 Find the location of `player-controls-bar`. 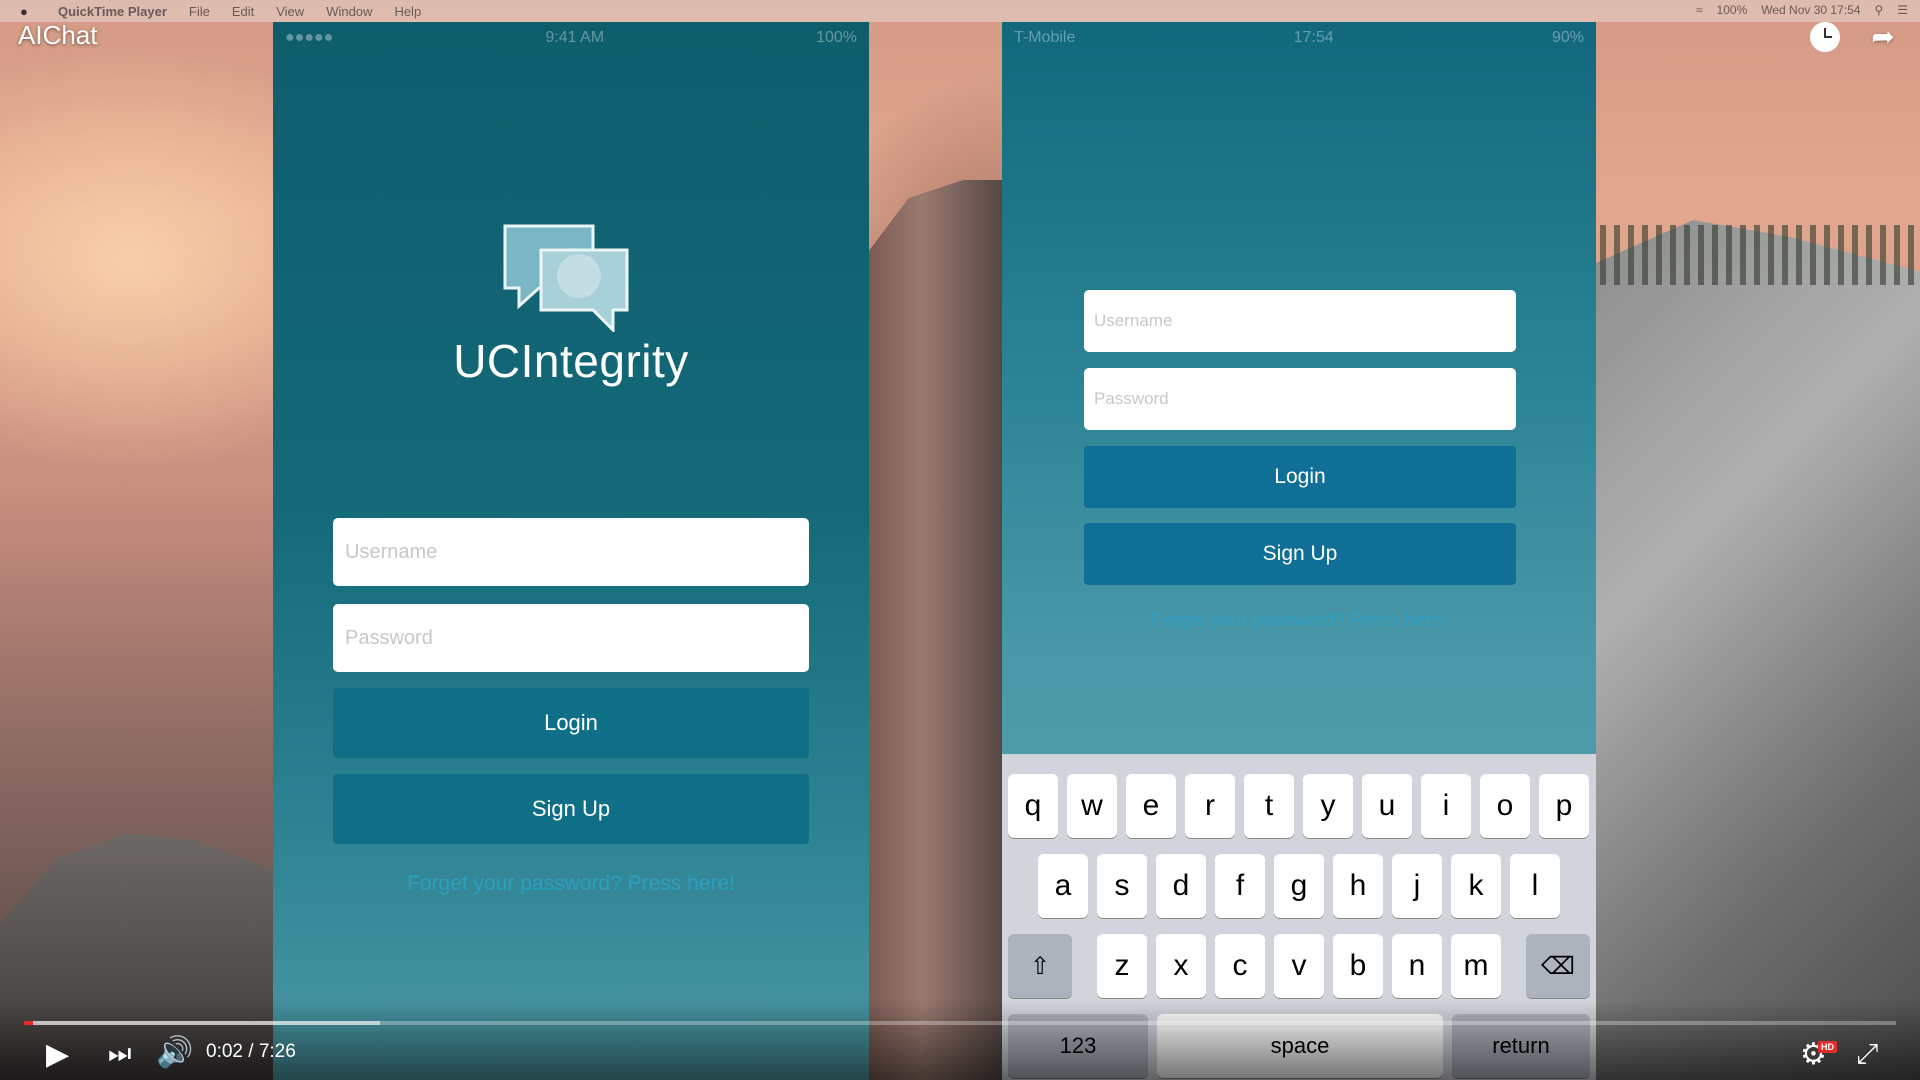

player-controls-bar is located at coordinates (960, 1040).